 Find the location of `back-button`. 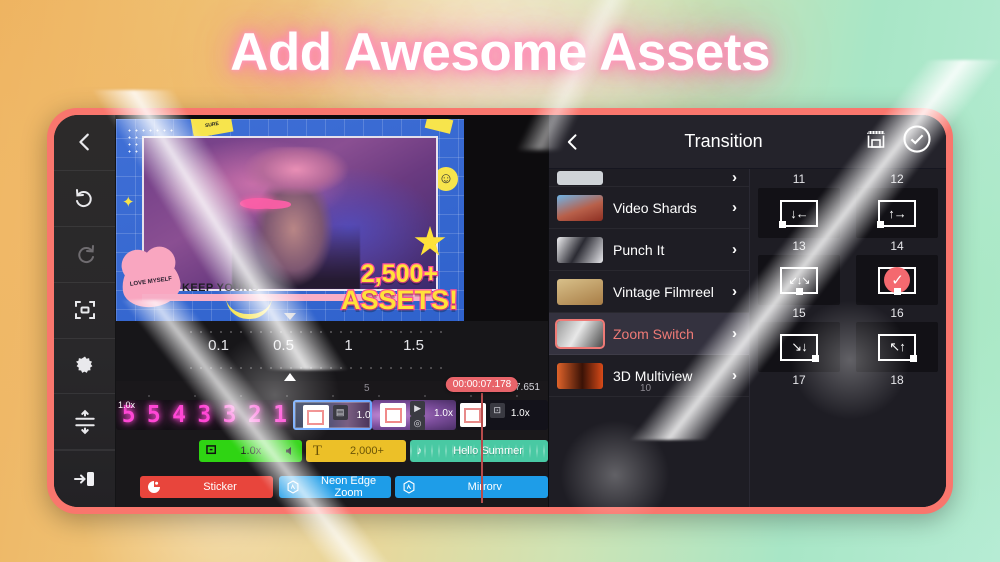

back-button is located at coordinates (84, 143).